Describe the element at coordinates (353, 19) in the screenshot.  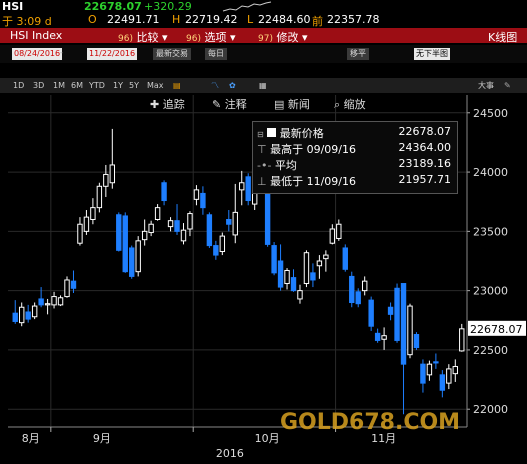
I see `prev-value: 22357.78` at that location.